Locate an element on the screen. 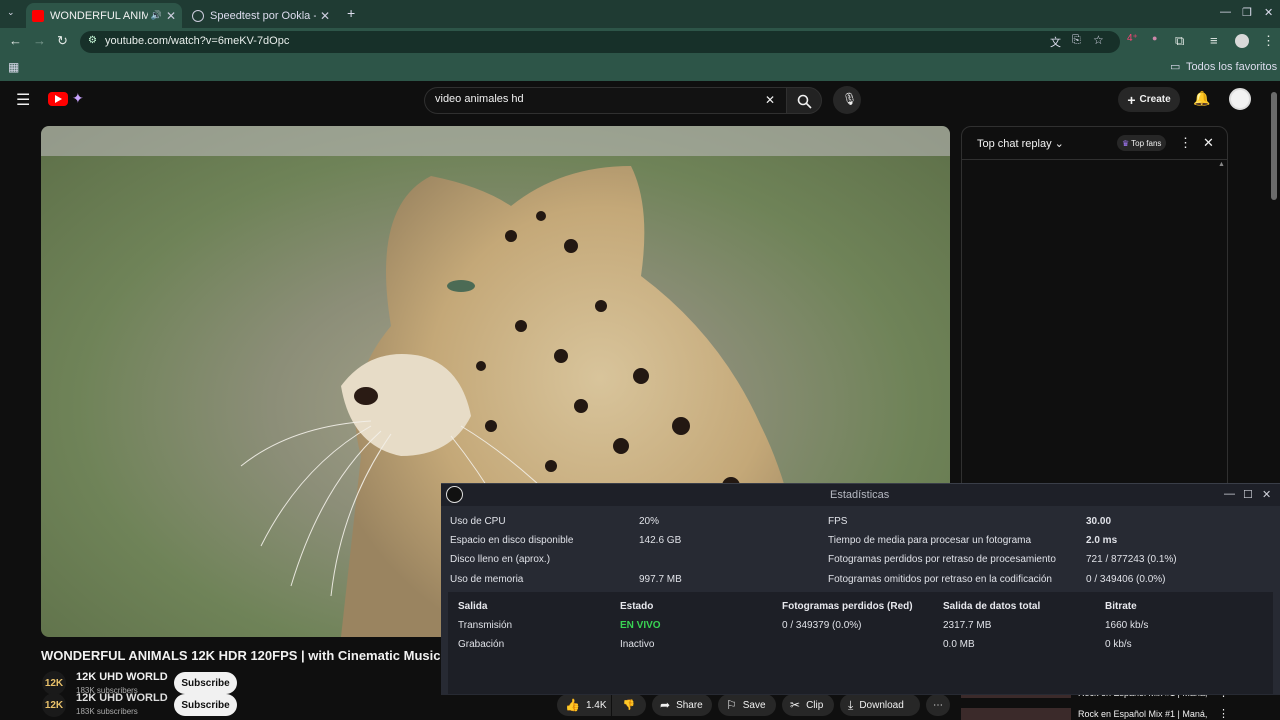  download-label: Download is located at coordinates (881, 705).